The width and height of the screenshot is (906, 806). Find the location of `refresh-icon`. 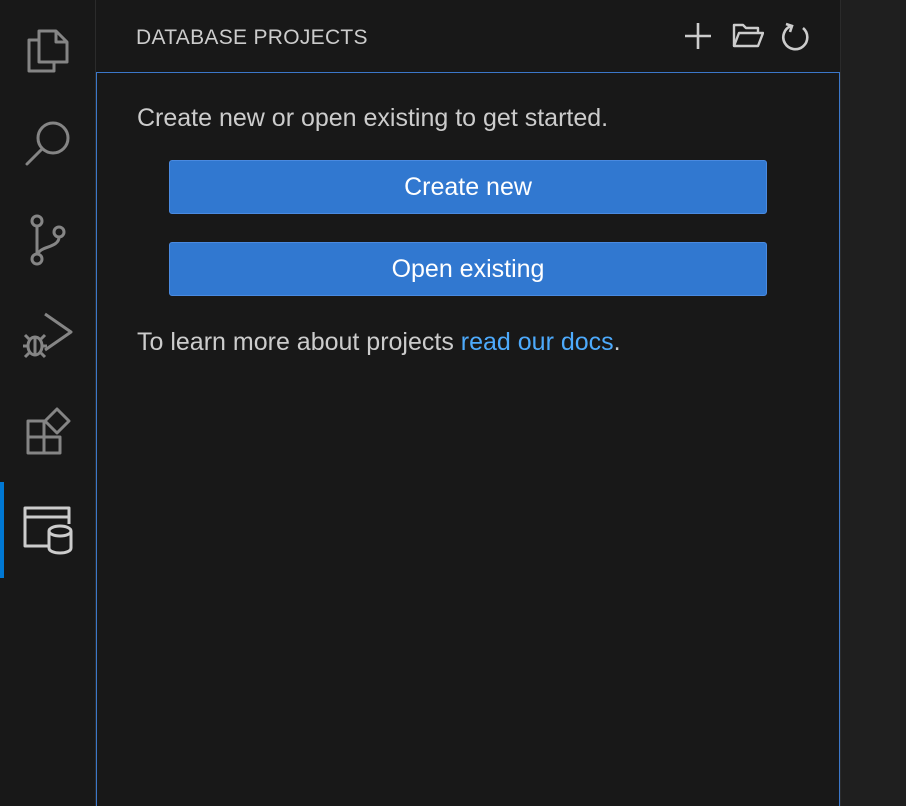

refresh-icon is located at coordinates (796, 38).